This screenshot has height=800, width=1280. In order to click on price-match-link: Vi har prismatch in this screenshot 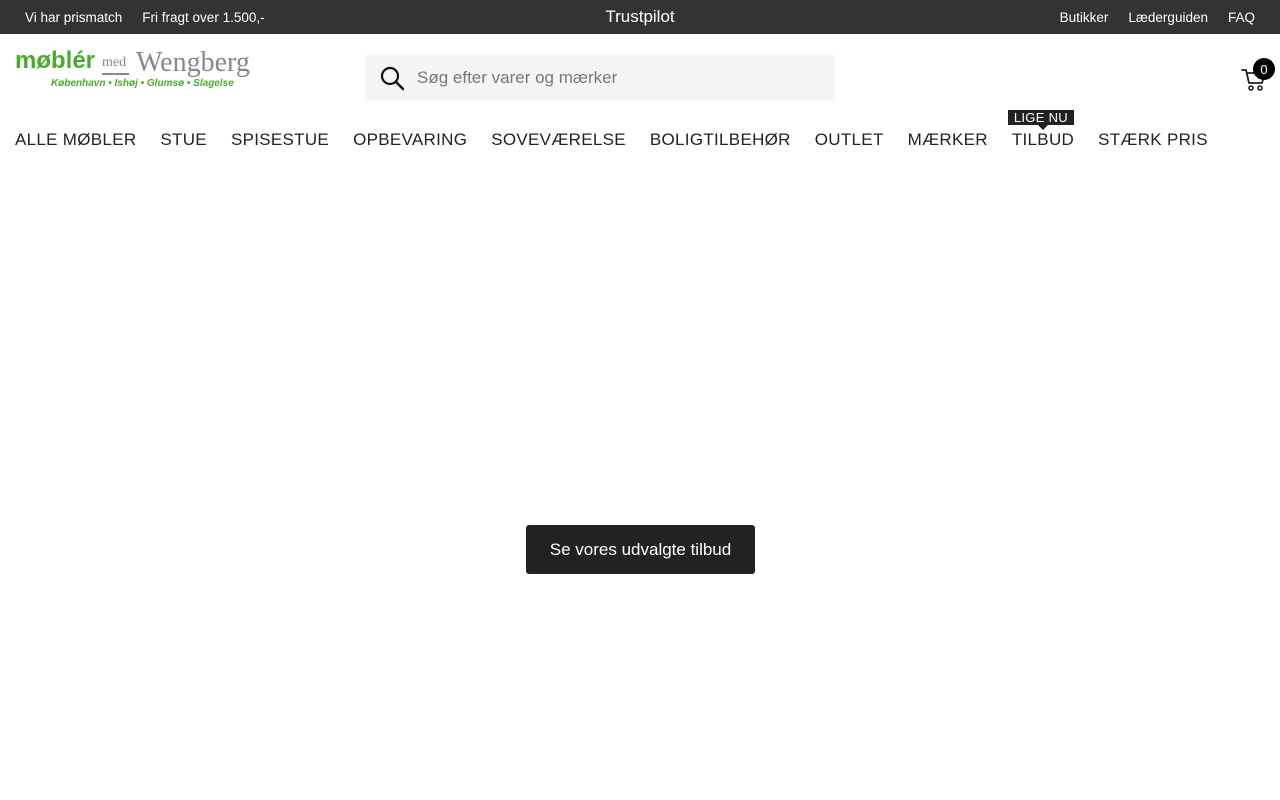, I will do `click(73, 17)`.